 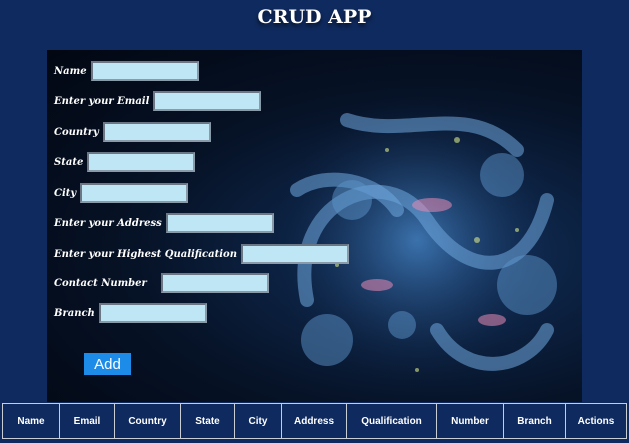 I want to click on country-input, so click(x=156, y=132).